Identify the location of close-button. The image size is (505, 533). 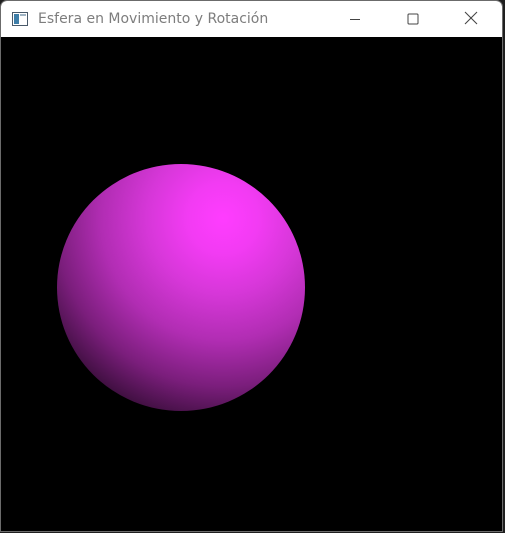
(471, 19).